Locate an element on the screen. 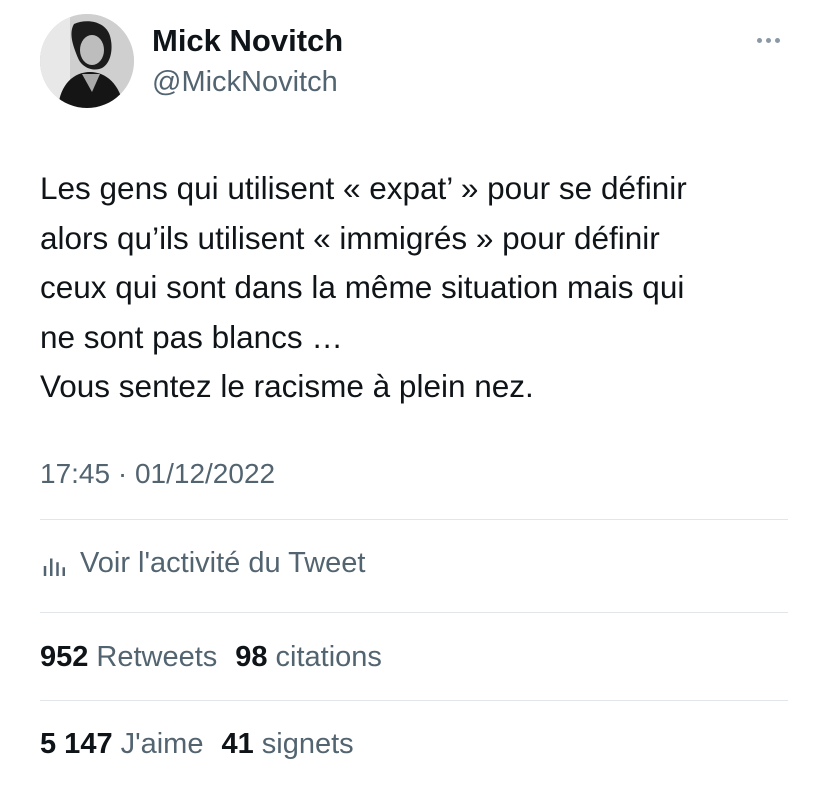 The image size is (828, 792). quotes-count: 98 is located at coordinates (251, 656).